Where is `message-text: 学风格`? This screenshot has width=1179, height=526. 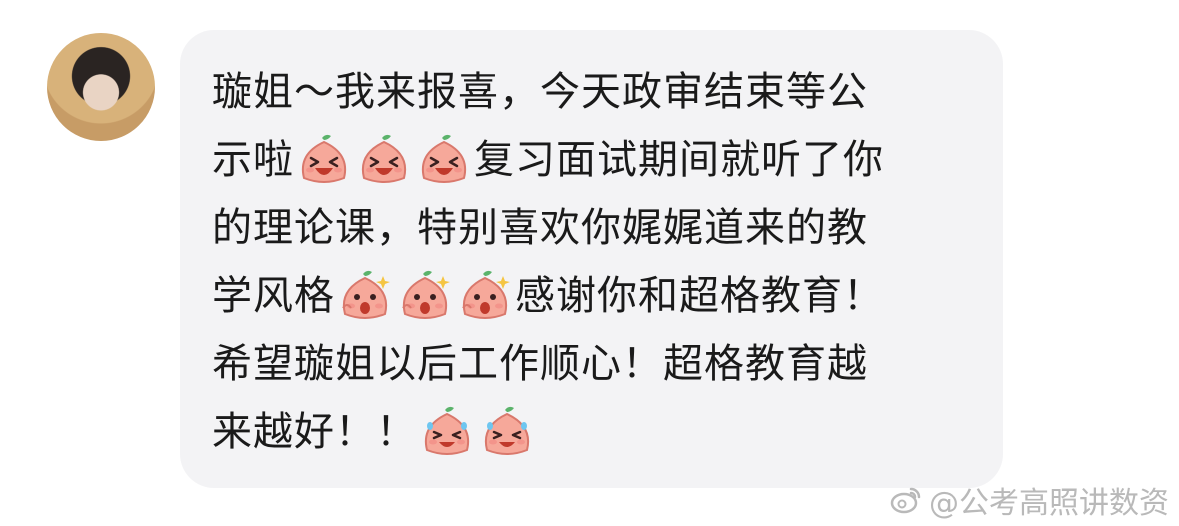 message-text: 学风格 is located at coordinates (273, 296).